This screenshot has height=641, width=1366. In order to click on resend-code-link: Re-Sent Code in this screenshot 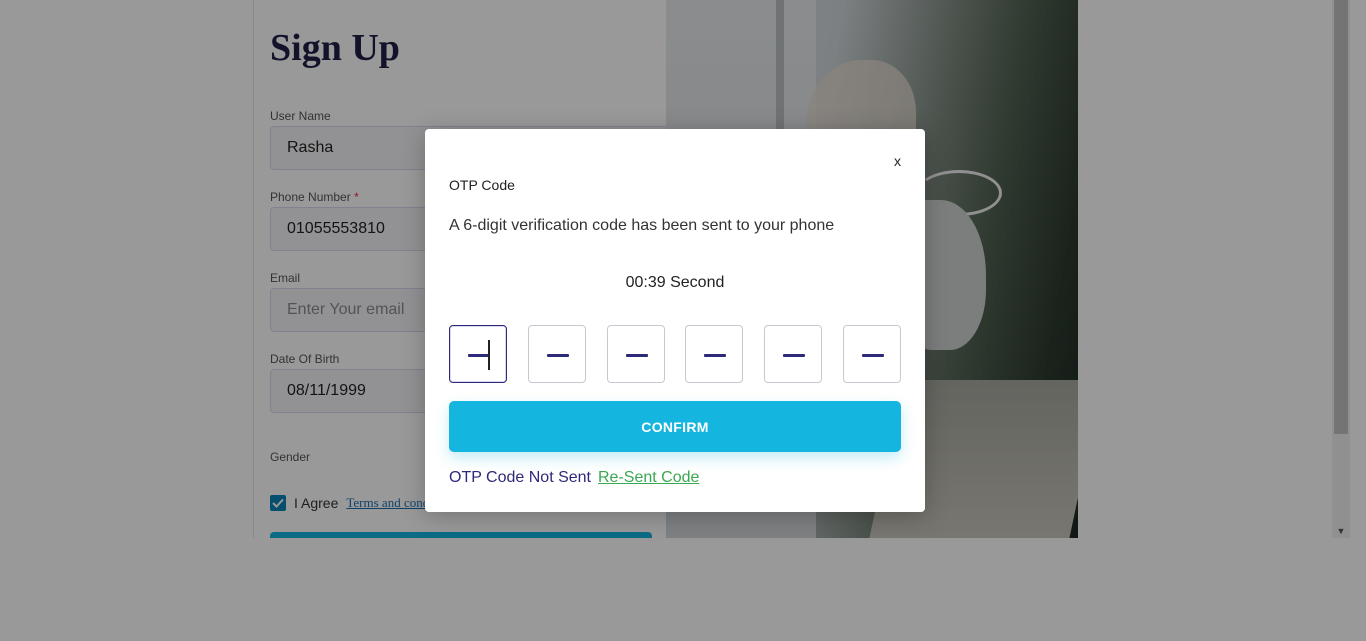, I will do `click(648, 478)`.